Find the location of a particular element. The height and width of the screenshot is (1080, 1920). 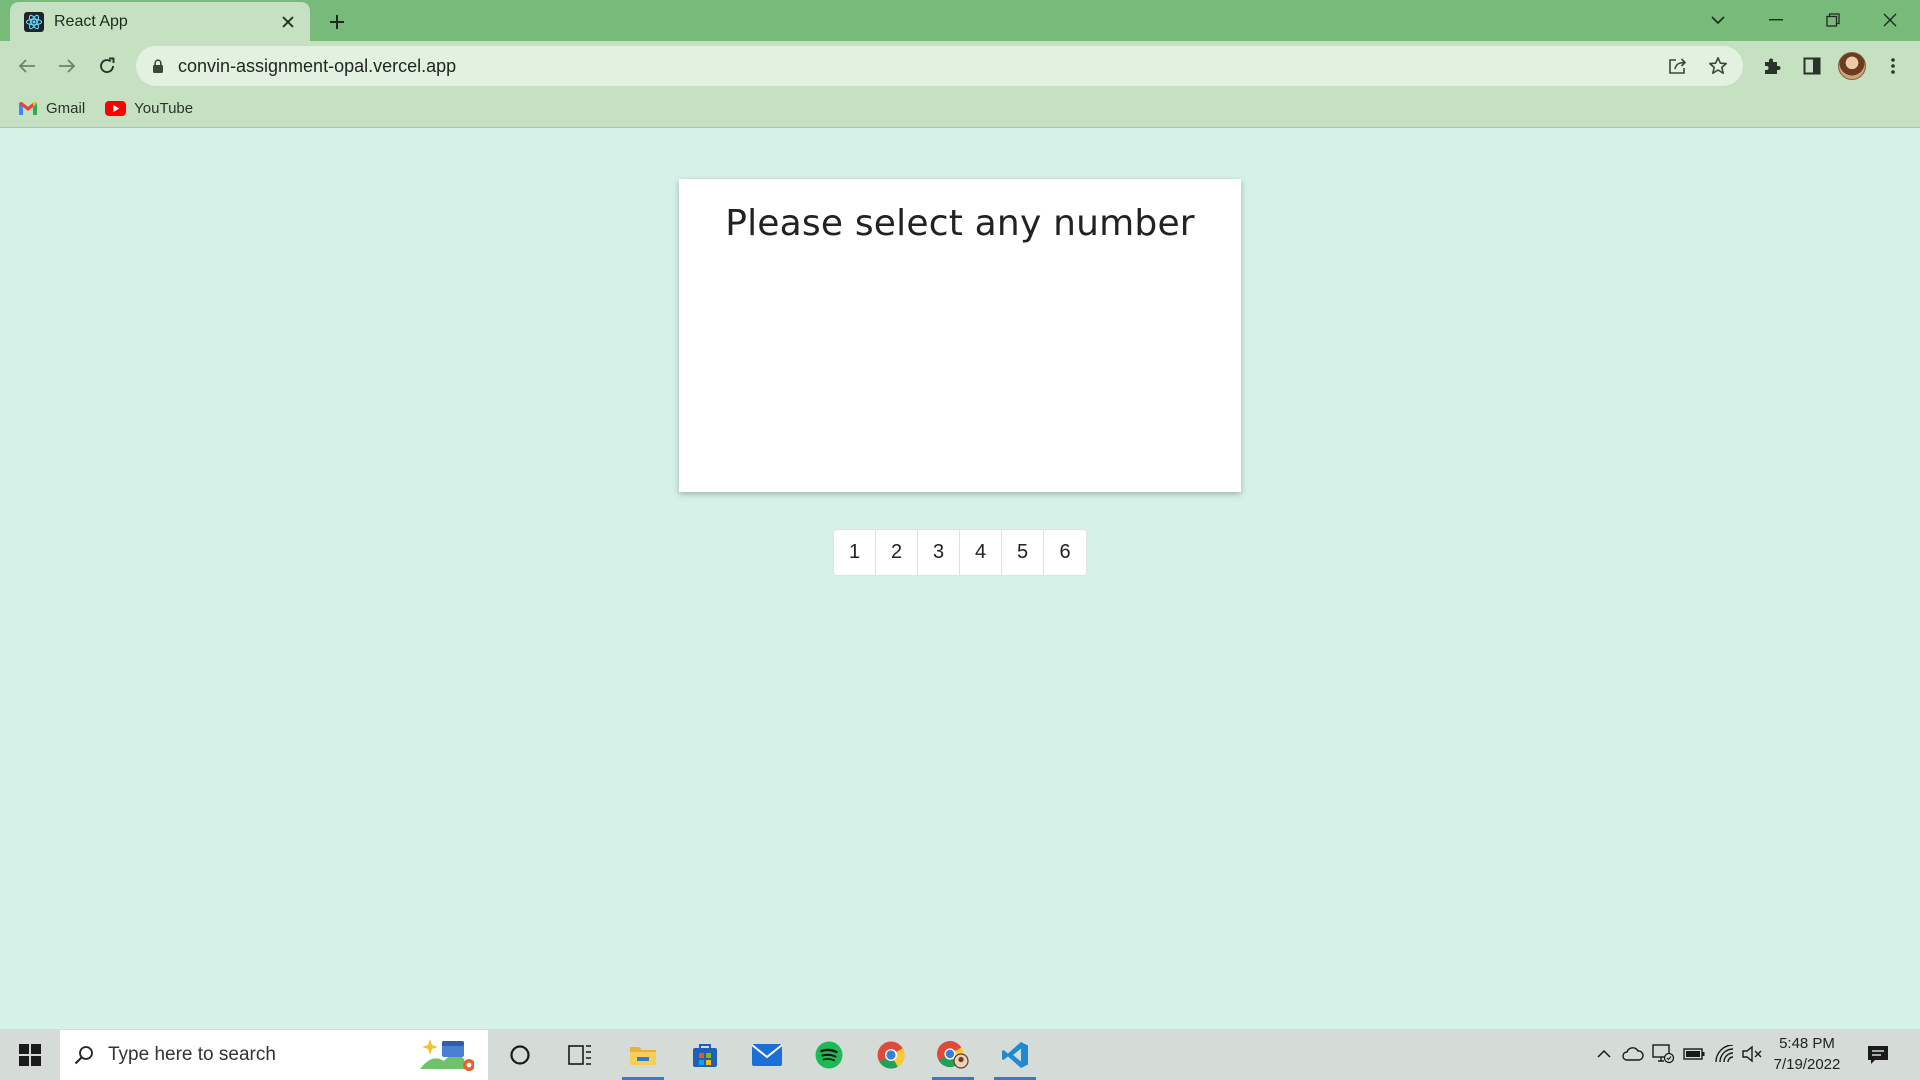

bookmark-label: YouTube is located at coordinates (164, 108).